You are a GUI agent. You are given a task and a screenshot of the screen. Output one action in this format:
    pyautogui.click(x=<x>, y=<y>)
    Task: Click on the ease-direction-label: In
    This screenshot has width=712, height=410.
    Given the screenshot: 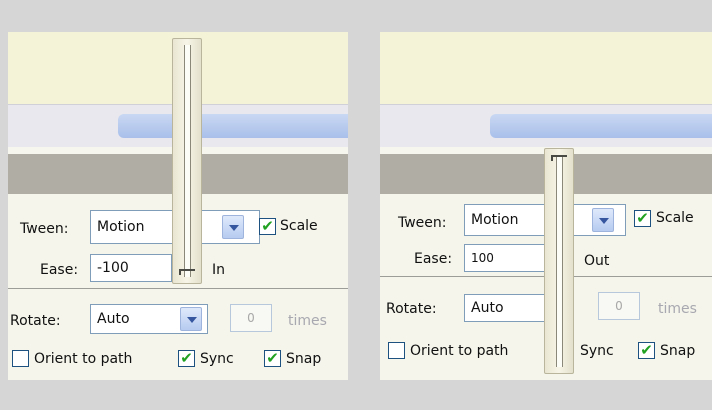 What is the action you would take?
    pyautogui.click(x=219, y=270)
    